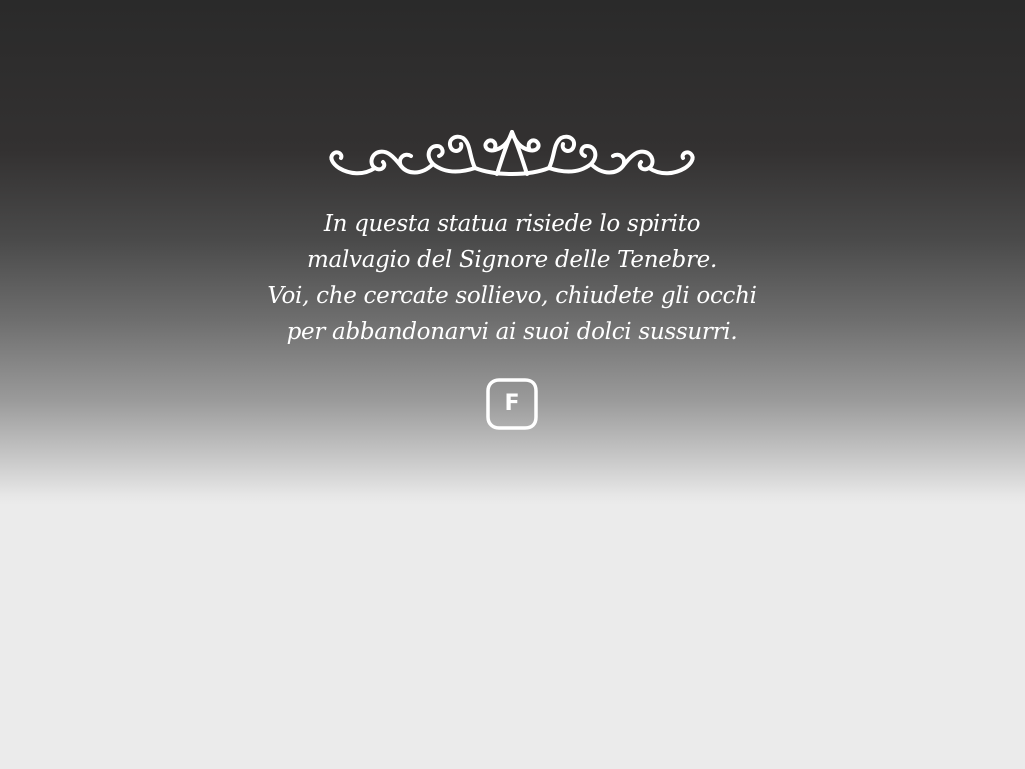  Describe the element at coordinates (512, 153) in the screenshot. I see `flourish-divider-icon` at that location.